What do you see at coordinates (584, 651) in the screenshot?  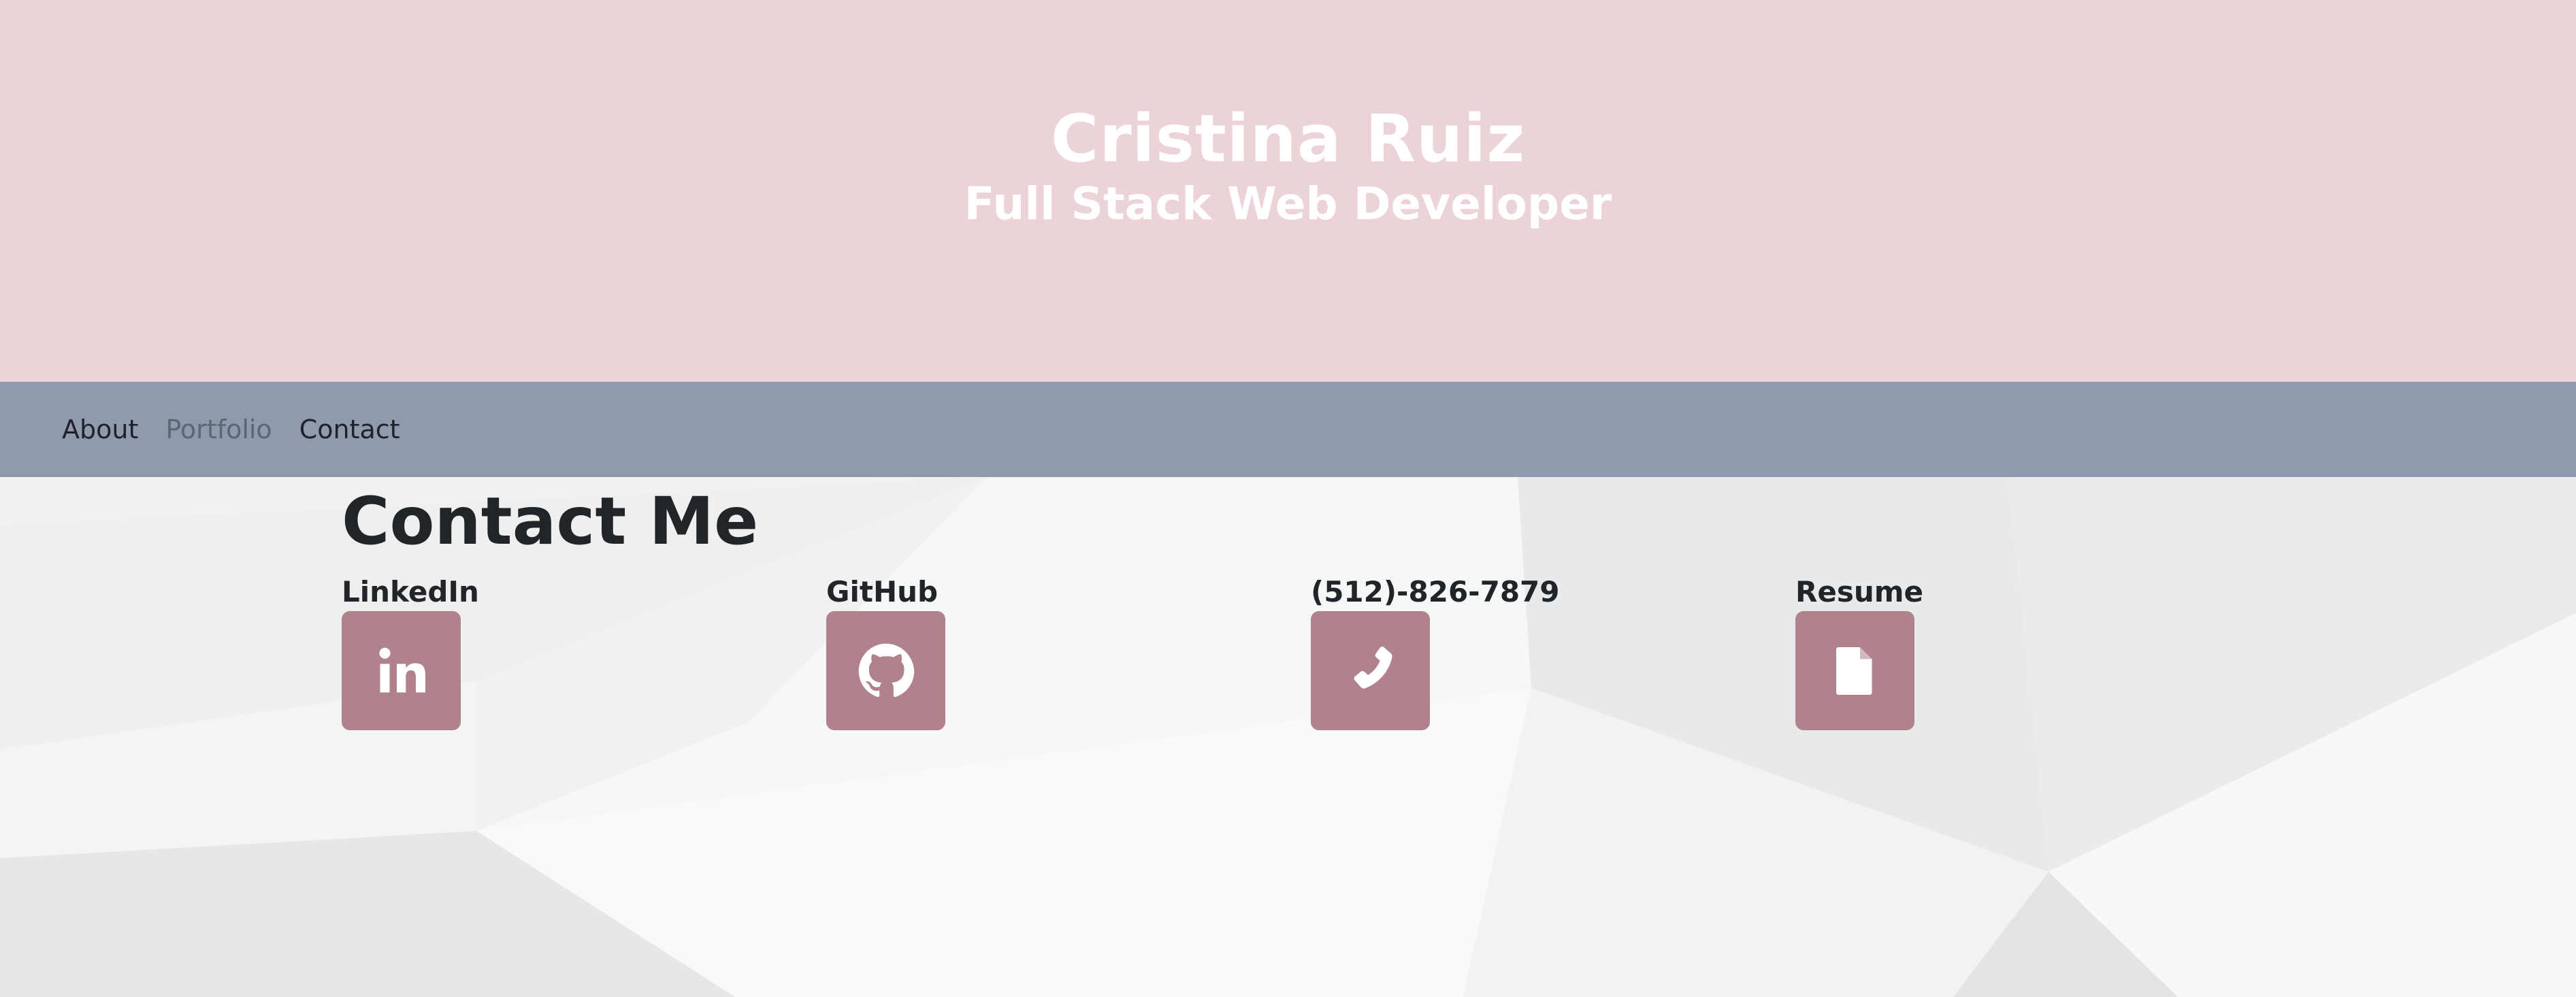 I see `contact-card-linkedin: LinkedIn` at bounding box center [584, 651].